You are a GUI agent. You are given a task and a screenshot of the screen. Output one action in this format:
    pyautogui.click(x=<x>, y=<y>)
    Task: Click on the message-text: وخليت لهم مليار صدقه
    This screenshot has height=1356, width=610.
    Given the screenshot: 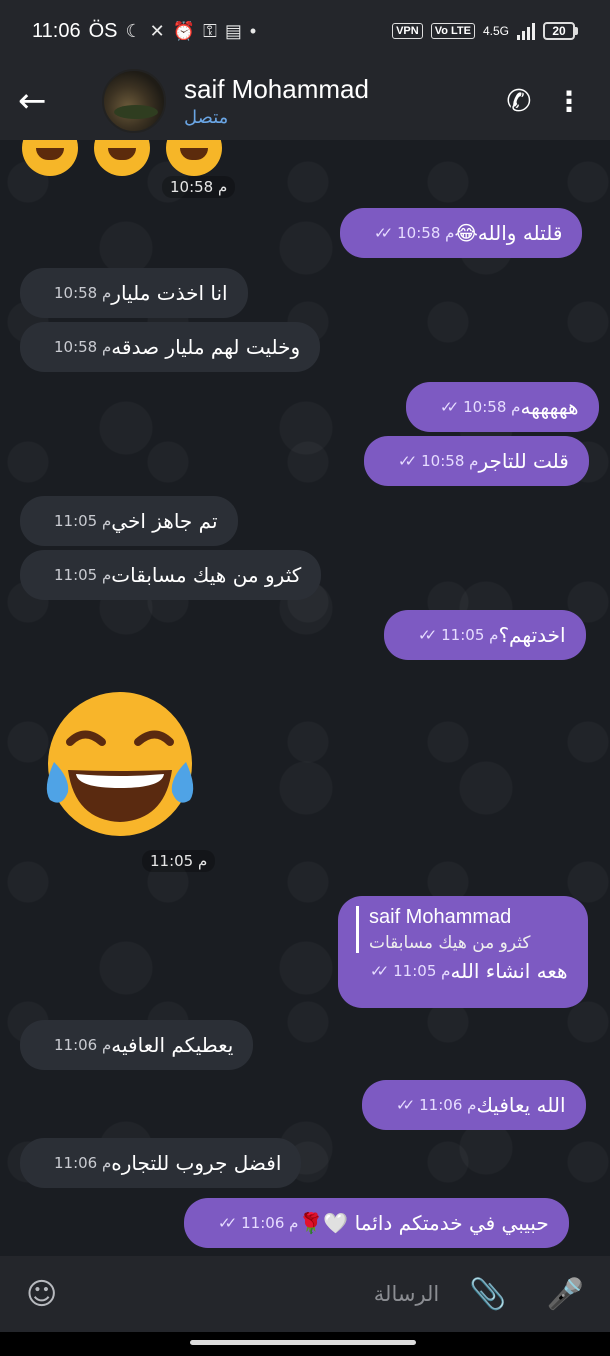 What is the action you would take?
    pyautogui.click(x=206, y=347)
    